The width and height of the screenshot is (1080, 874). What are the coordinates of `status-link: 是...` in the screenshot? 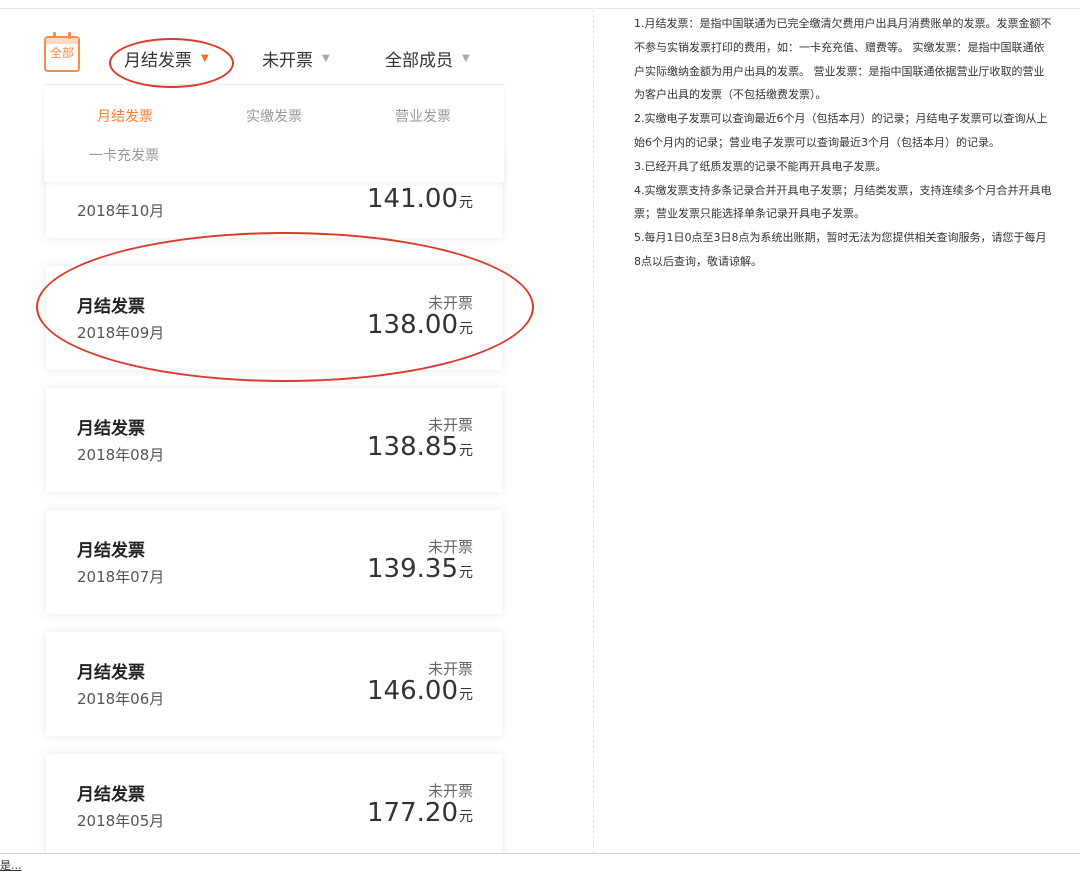 It's located at (11, 865).